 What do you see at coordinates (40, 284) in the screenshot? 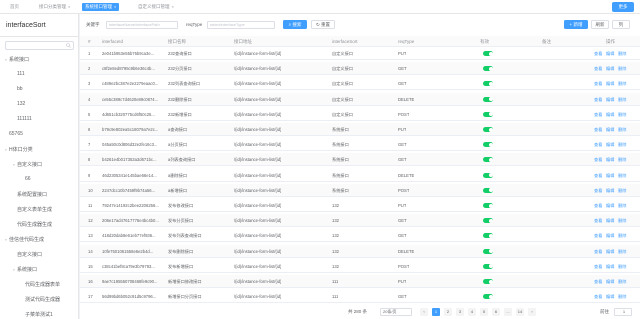
I see `tree-node: 代码生成器表单` at bounding box center [40, 284].